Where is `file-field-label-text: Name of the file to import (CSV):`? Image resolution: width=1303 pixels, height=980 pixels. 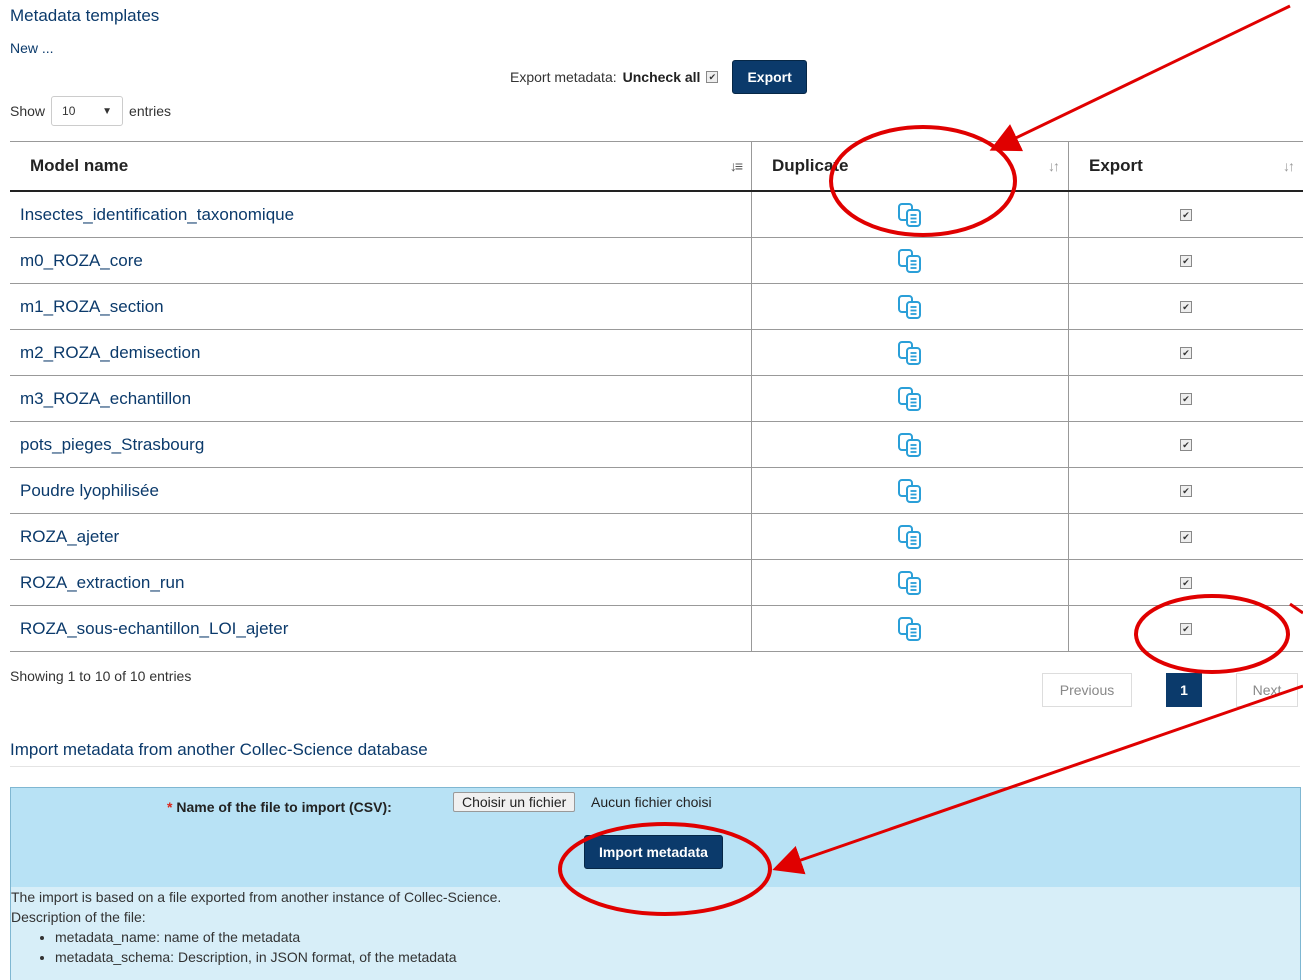 file-field-label-text: Name of the file to import (CSV): is located at coordinates (284, 807).